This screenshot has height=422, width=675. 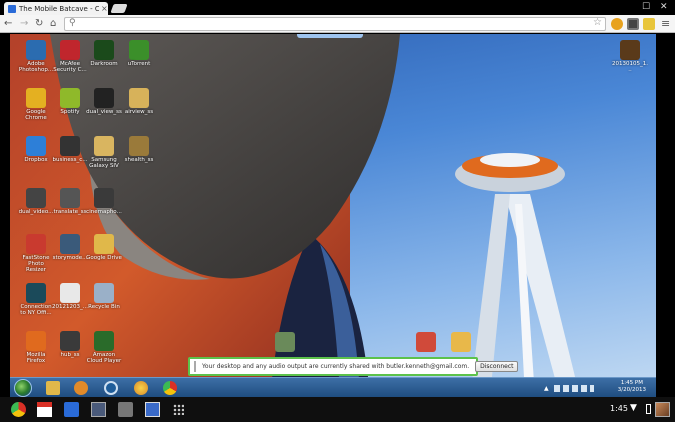 What do you see at coordinates (70, 212) in the screenshot?
I see `desktop-icon-label: translate_ss` at bounding box center [70, 212].